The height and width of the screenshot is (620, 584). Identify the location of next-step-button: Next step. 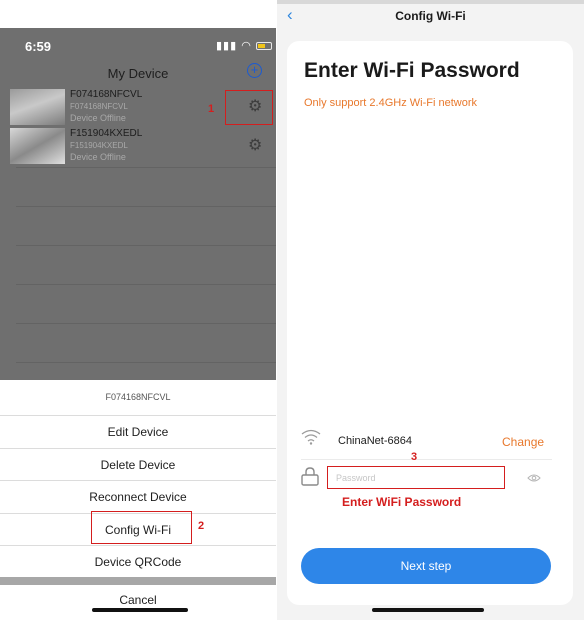
(426, 566).